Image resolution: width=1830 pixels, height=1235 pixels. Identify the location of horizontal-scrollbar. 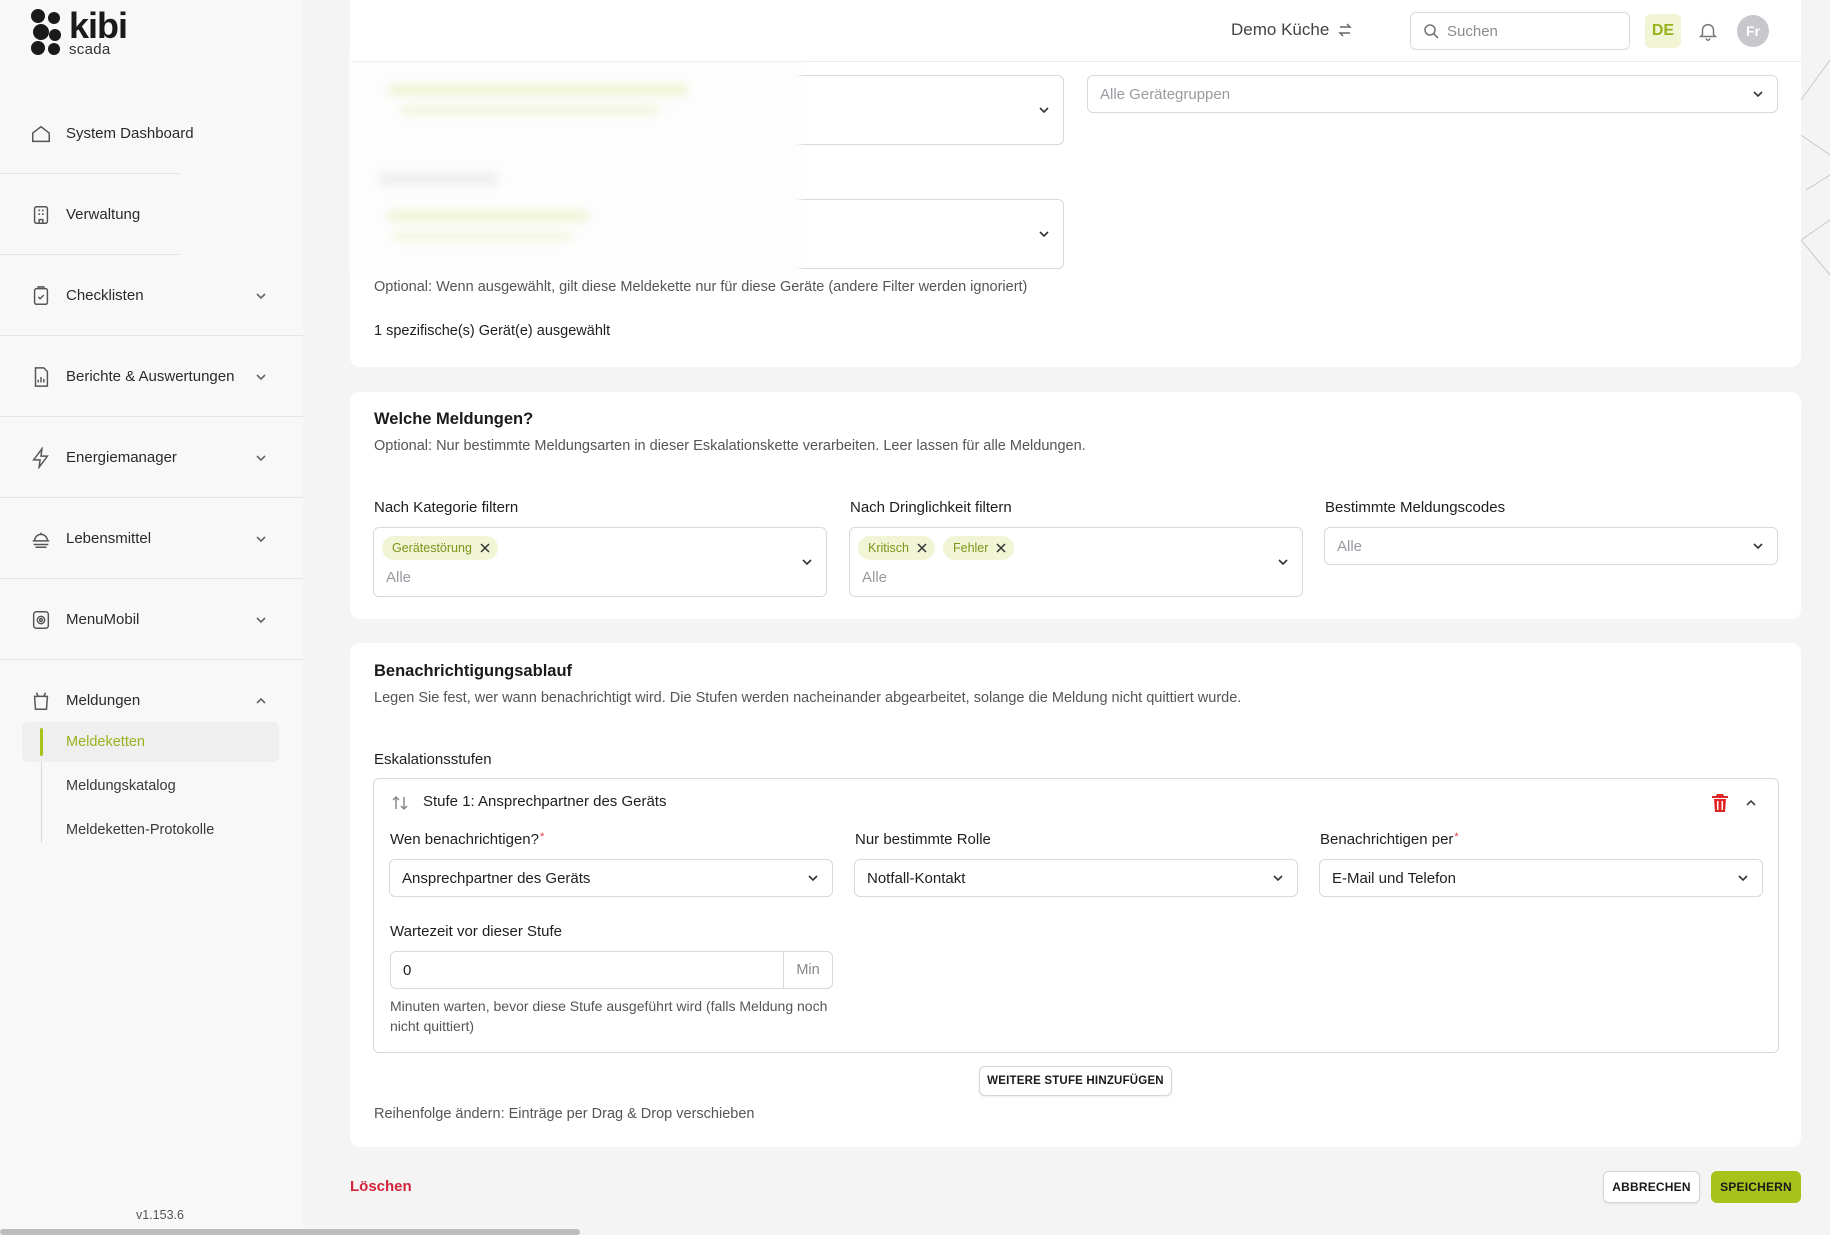
(290, 1232).